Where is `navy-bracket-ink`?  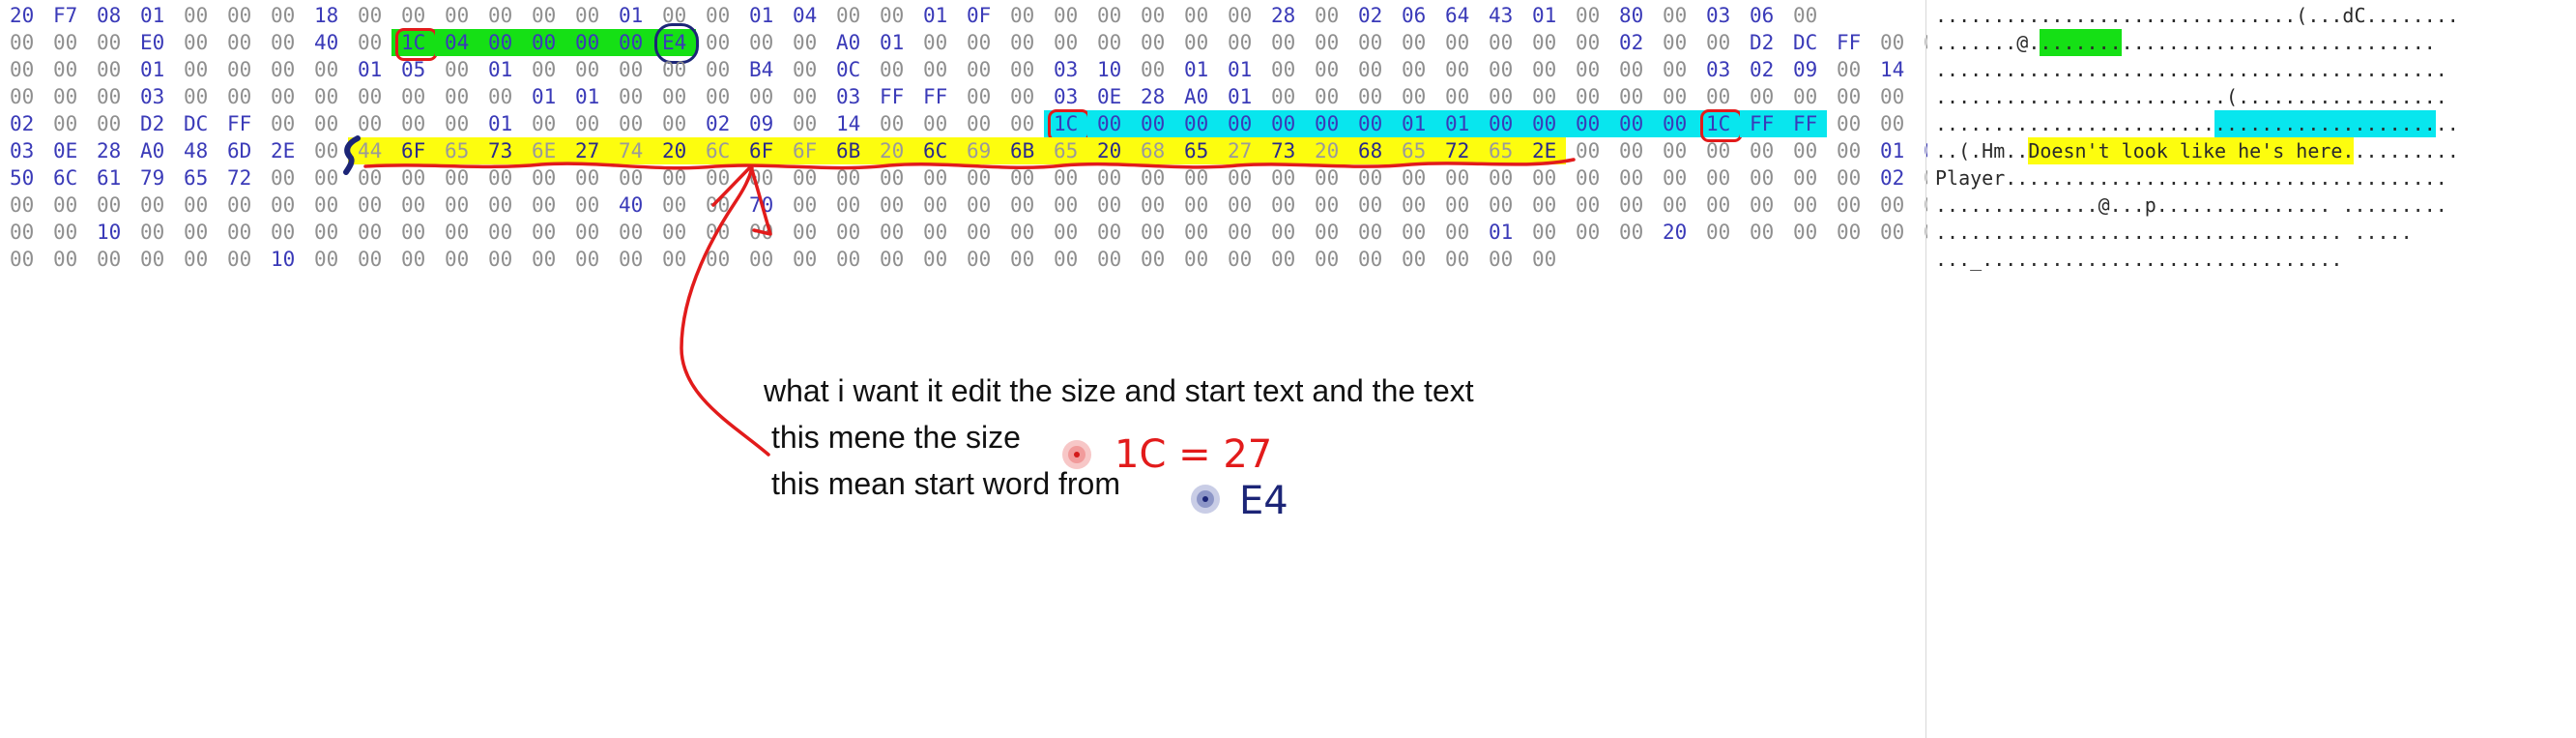 navy-bracket-ink is located at coordinates (352, 155).